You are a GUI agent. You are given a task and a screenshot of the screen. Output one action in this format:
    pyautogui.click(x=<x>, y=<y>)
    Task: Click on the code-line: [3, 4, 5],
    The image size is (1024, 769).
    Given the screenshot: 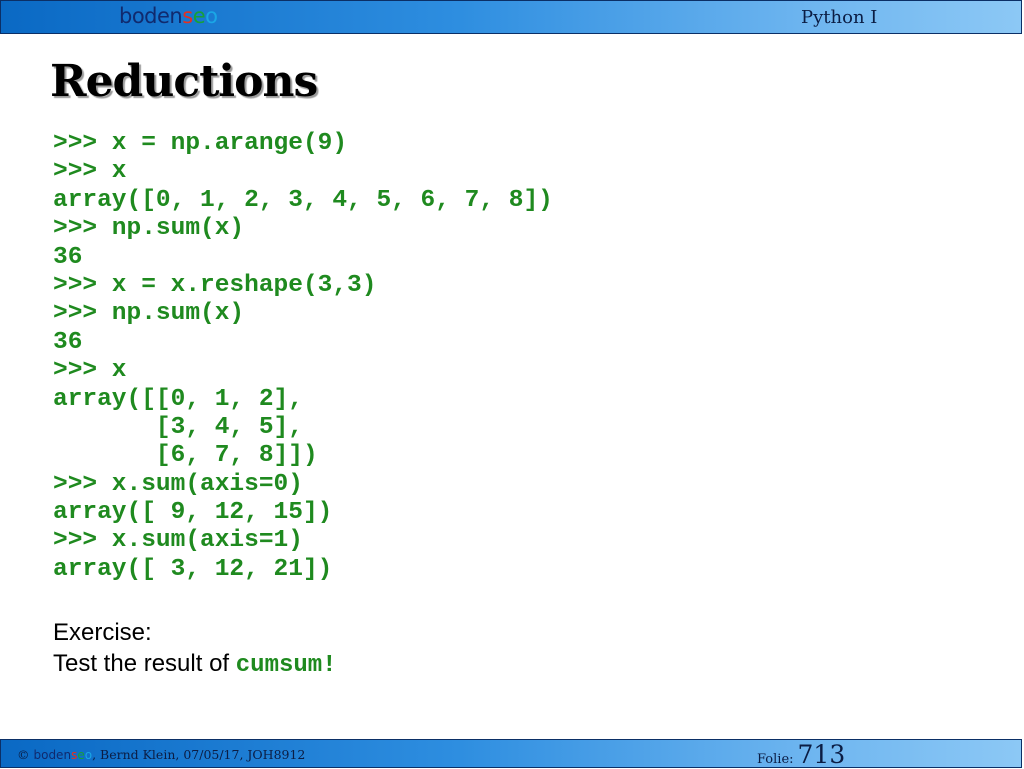 What is the action you would take?
    pyautogui.click(x=178, y=427)
    